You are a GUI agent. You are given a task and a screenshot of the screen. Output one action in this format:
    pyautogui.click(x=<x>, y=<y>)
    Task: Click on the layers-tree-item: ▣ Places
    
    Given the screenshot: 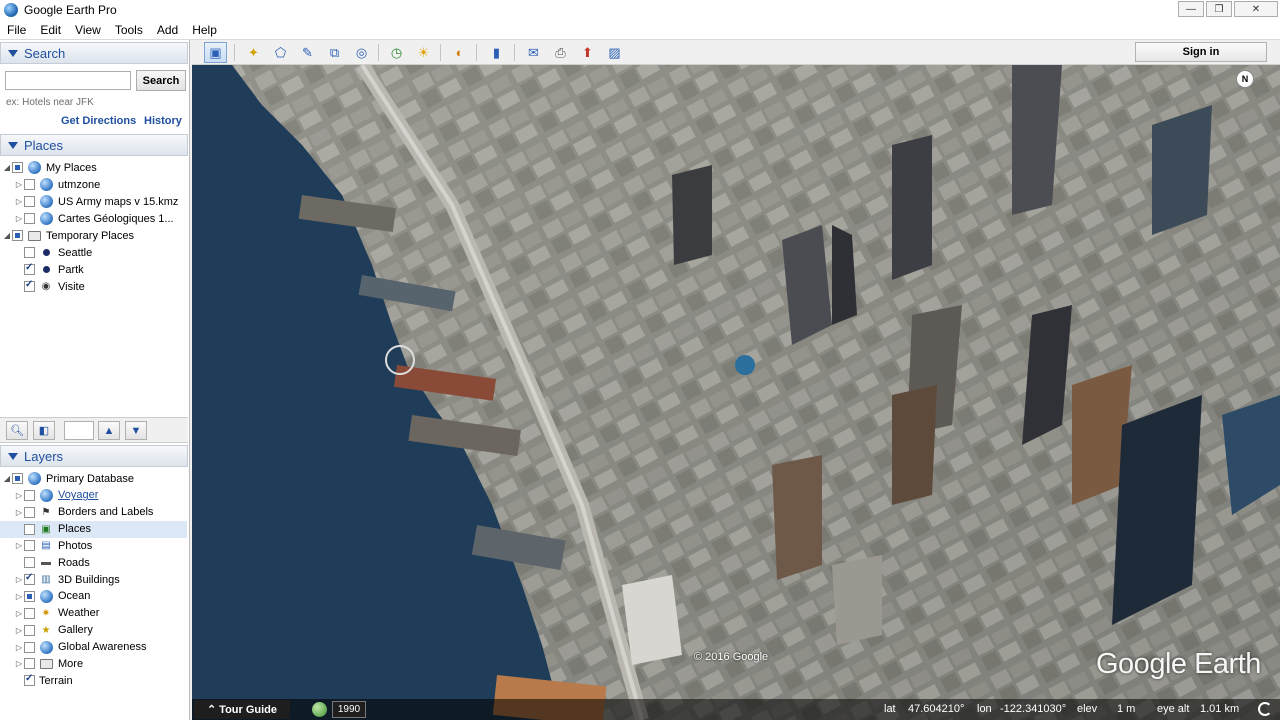 What is the action you would take?
    pyautogui.click(x=93, y=529)
    